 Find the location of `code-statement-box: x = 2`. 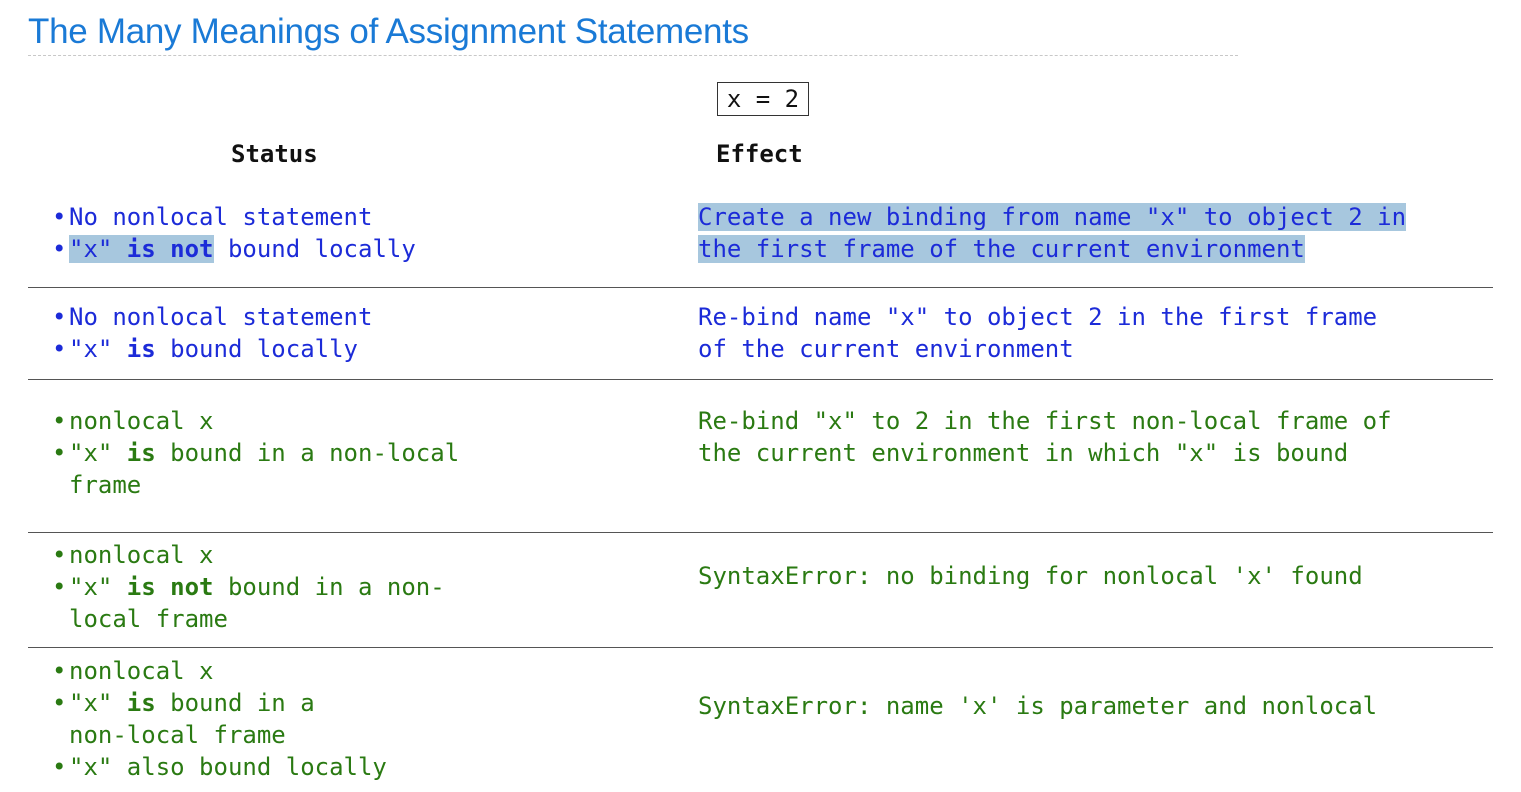

code-statement-box: x = 2 is located at coordinates (763, 99).